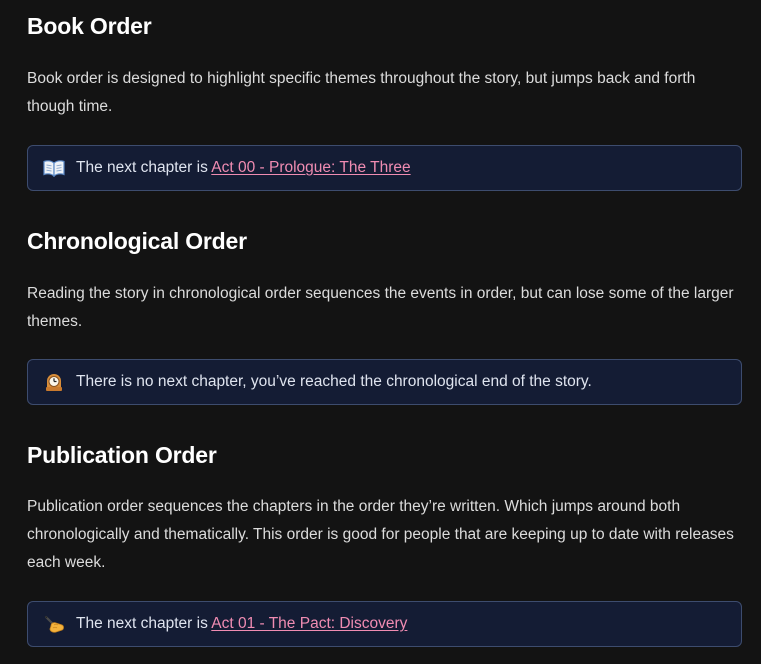 The height and width of the screenshot is (664, 761). Describe the element at coordinates (309, 623) in the screenshot. I see `next-chapter-link: Act 01 - The Pact: Discovery` at that location.